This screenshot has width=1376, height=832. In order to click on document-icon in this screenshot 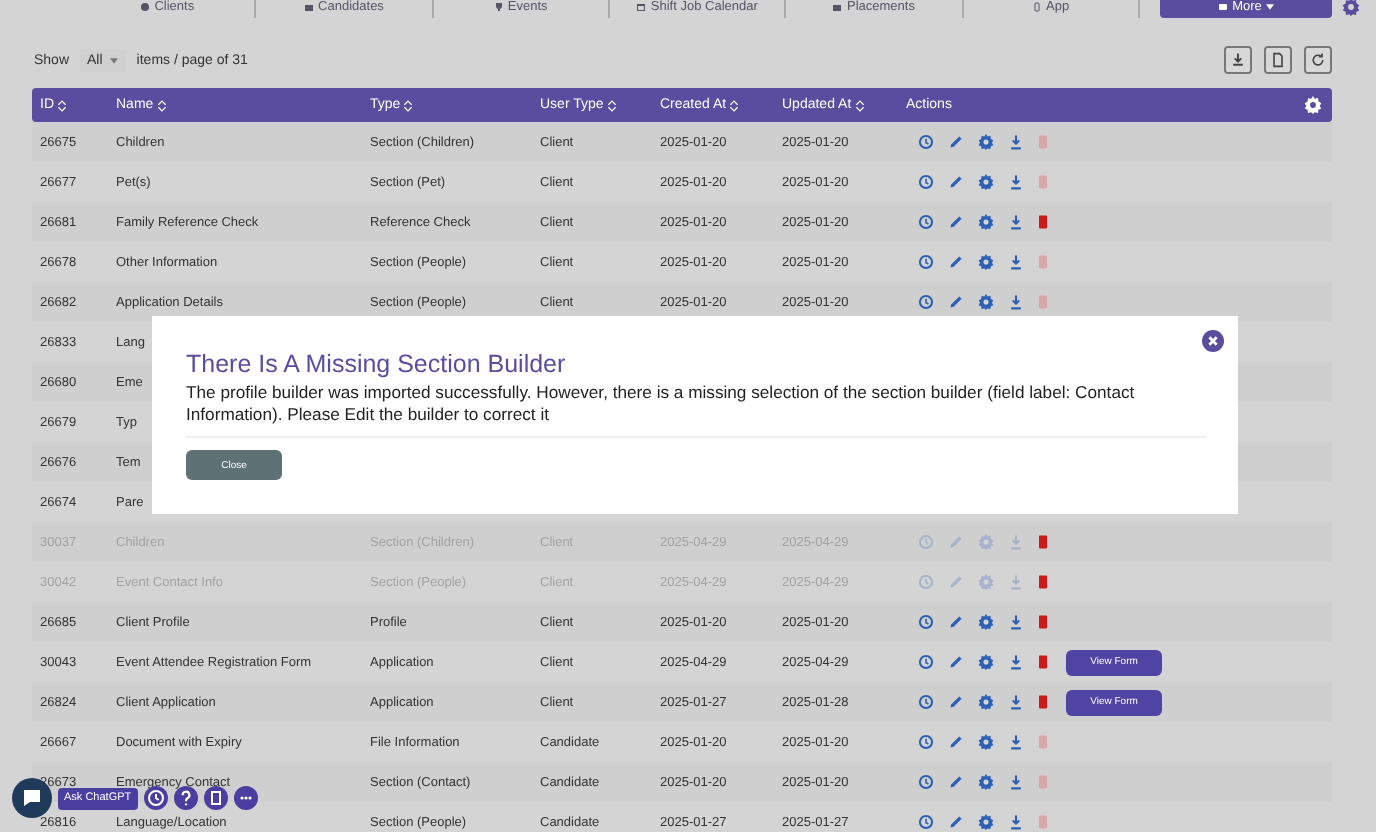, I will do `click(1278, 60)`.